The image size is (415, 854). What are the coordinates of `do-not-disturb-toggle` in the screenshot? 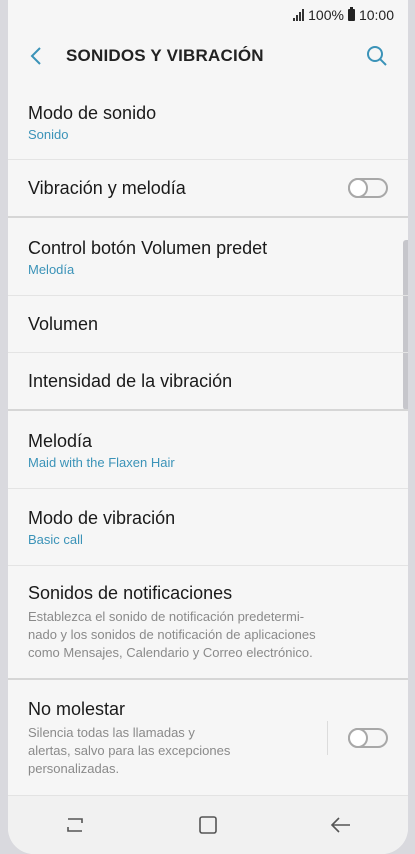 It's located at (368, 738).